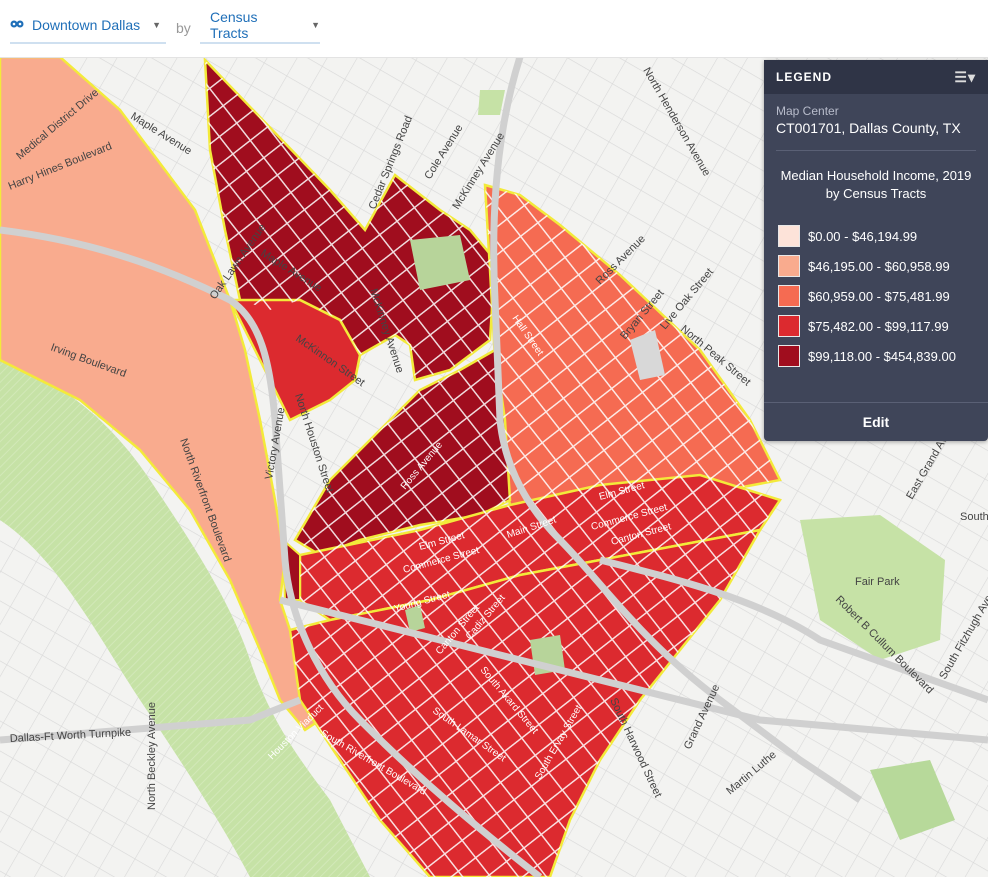 This screenshot has height=877, width=988. Describe the element at coordinates (807, 111) in the screenshot. I see `map-center-label: Map Center` at that location.